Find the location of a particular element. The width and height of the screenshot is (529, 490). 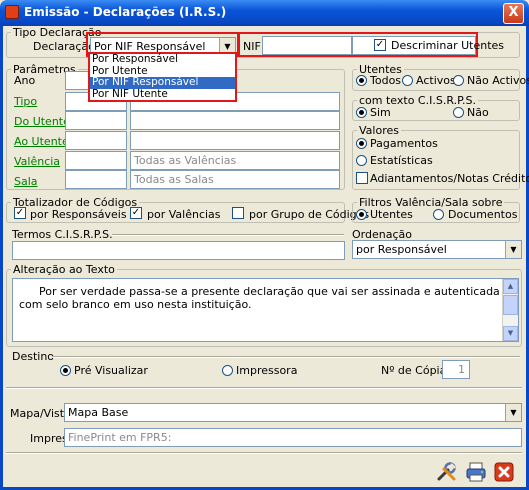

utentes-todos-label: Todos is located at coordinates (386, 80).